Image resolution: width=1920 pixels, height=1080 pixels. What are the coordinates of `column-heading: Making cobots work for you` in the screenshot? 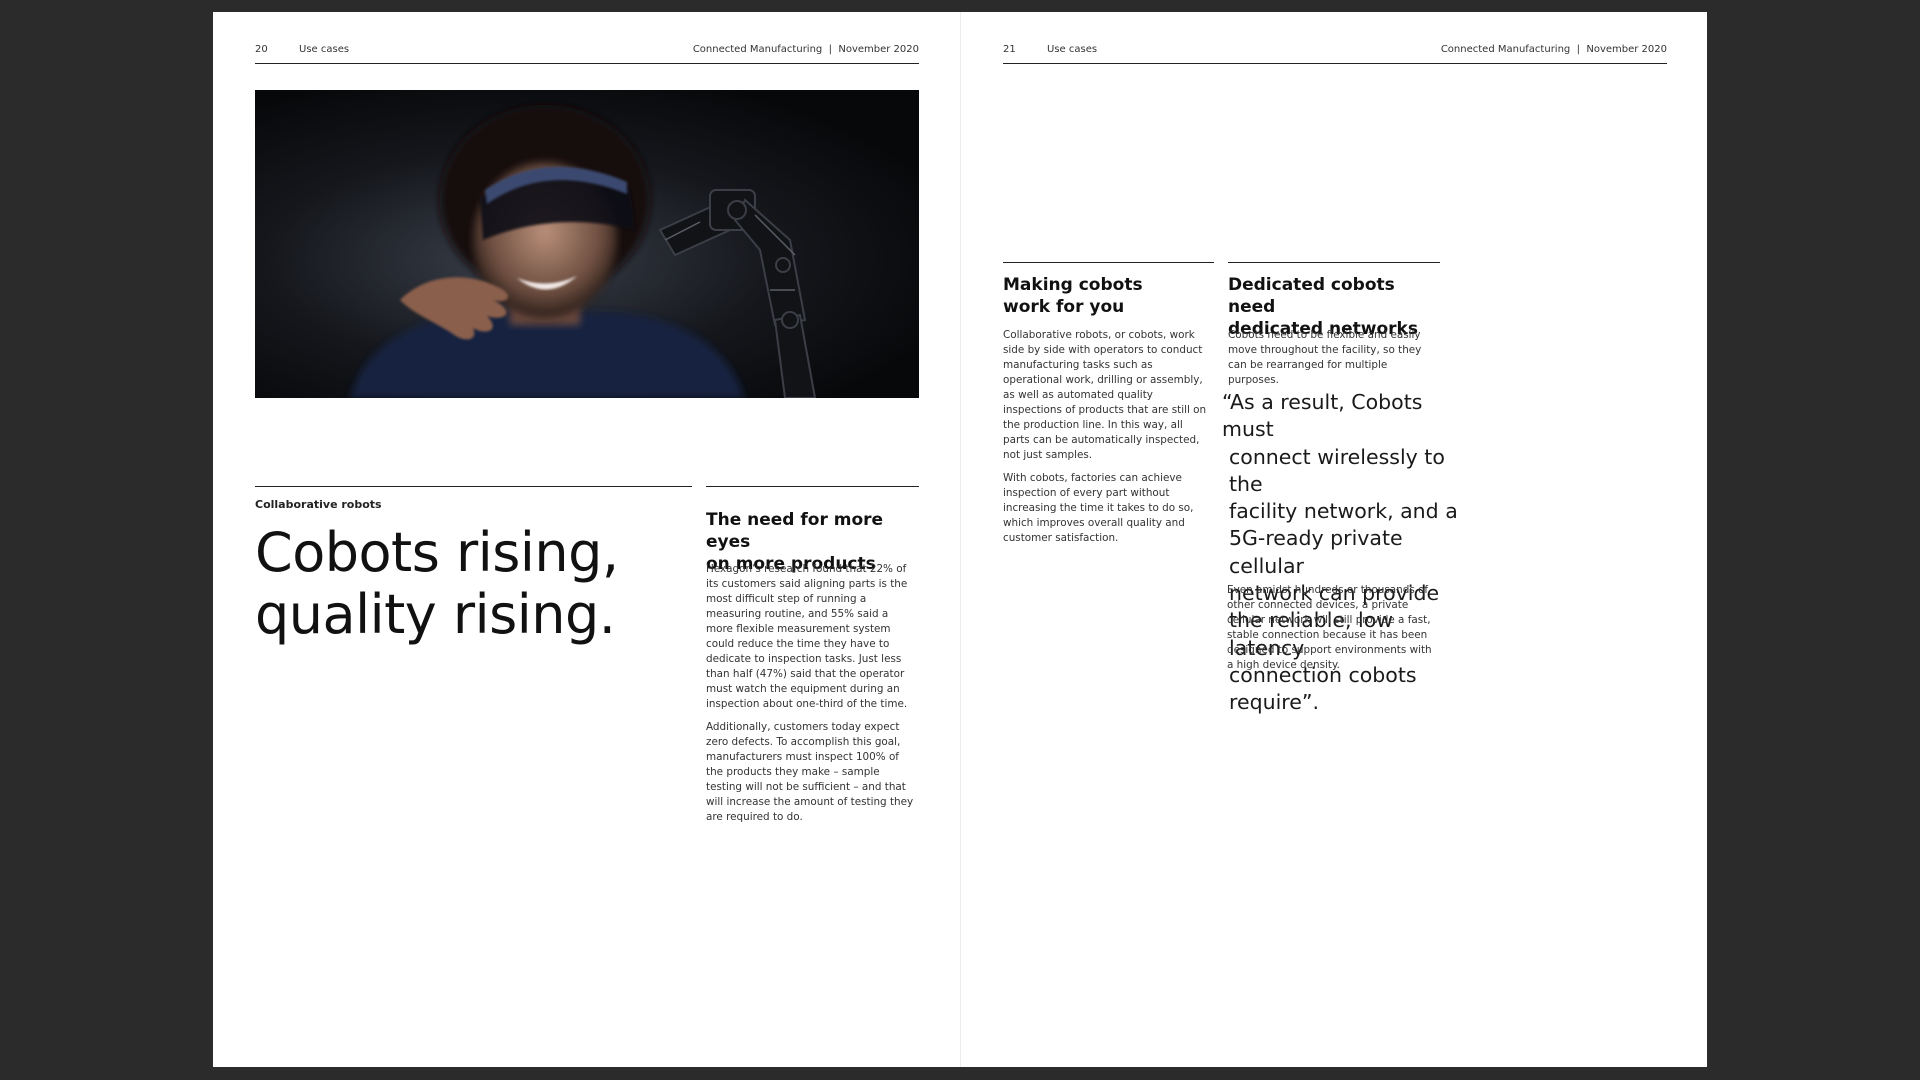 It's located at (1108, 296).